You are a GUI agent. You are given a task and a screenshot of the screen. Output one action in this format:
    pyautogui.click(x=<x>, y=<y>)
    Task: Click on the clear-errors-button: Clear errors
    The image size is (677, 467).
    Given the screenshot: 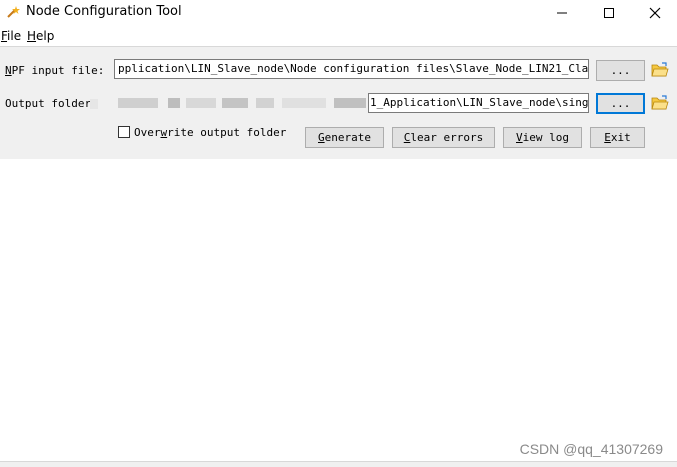 What is the action you would take?
    pyautogui.click(x=443, y=137)
    